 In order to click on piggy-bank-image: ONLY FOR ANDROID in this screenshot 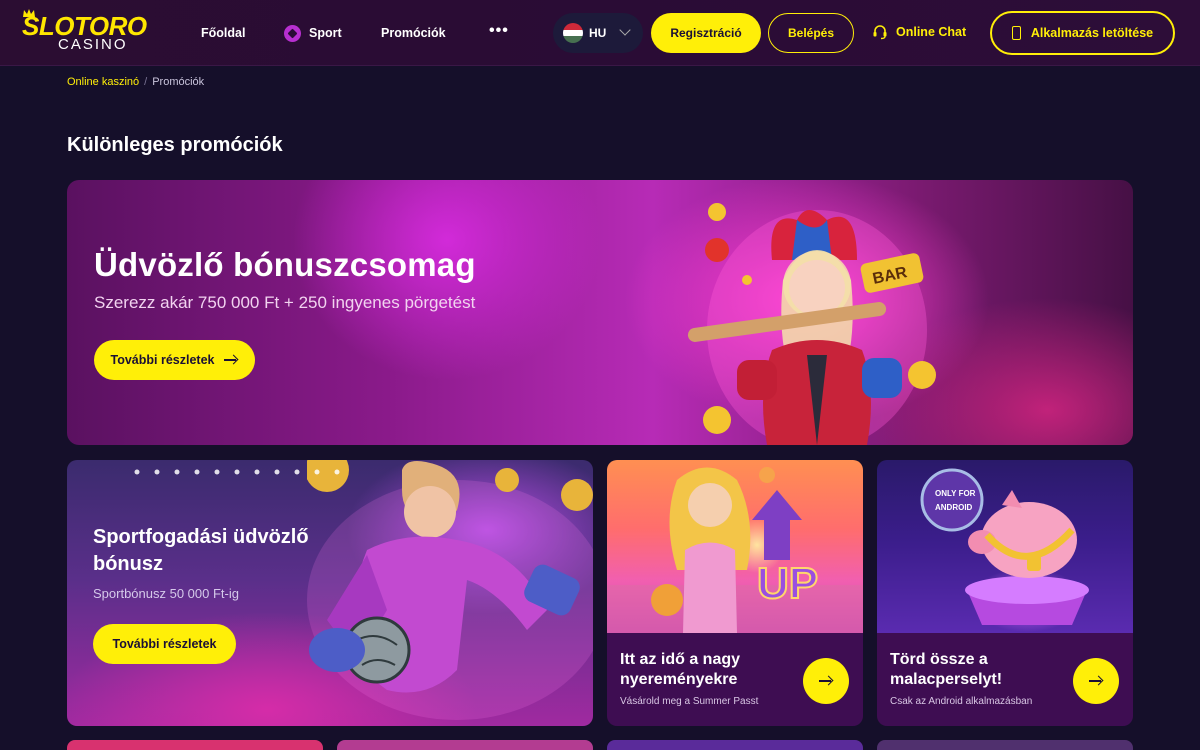, I will do `click(1005, 546)`.